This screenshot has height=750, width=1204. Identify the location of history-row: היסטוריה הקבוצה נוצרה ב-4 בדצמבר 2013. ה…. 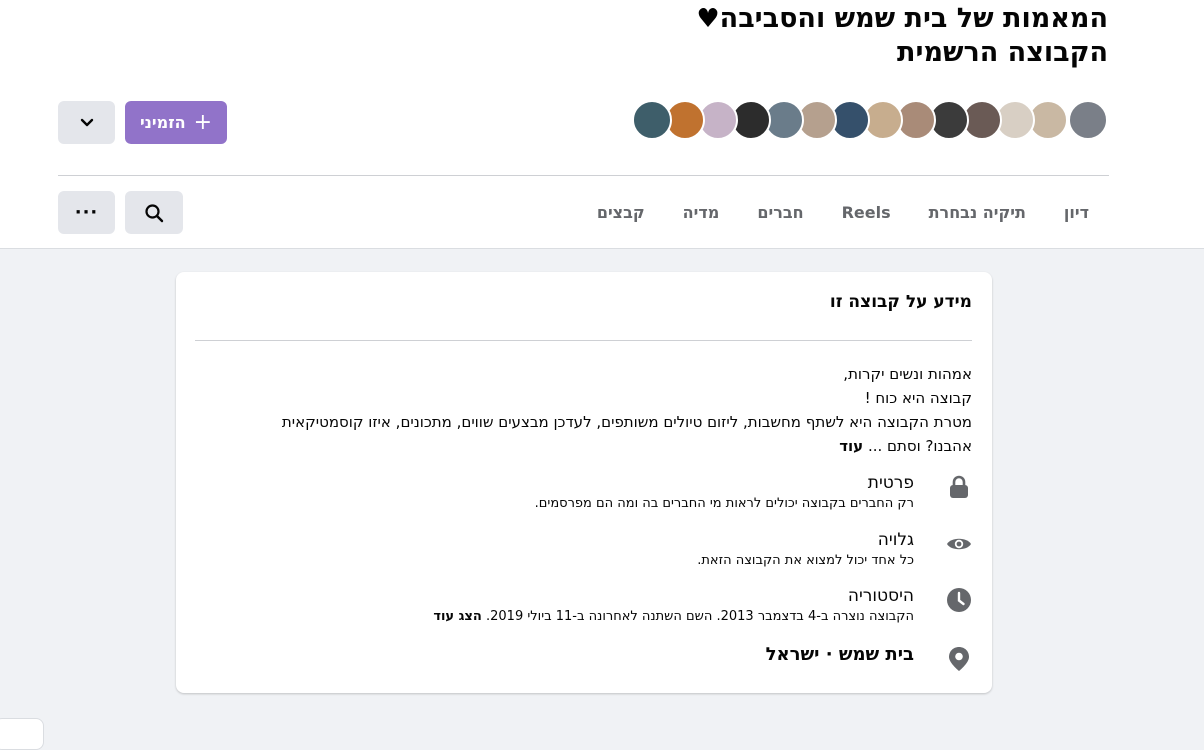
(592, 610).